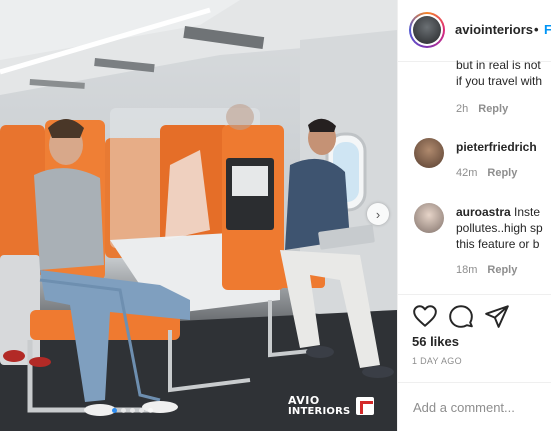 The width and height of the screenshot is (551, 431). I want to click on avatar-image, so click(427, 30).